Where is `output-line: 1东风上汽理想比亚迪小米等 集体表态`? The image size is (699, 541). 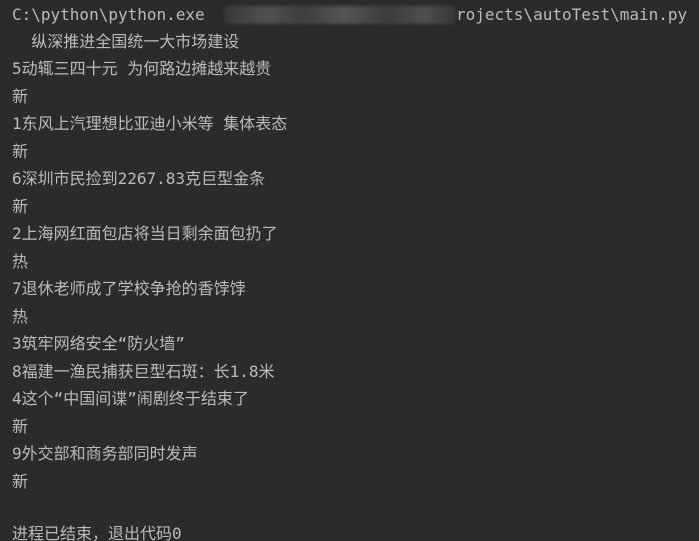
output-line: 1东风上汽理想比亚迪小米等 集体表态 is located at coordinates (150, 123).